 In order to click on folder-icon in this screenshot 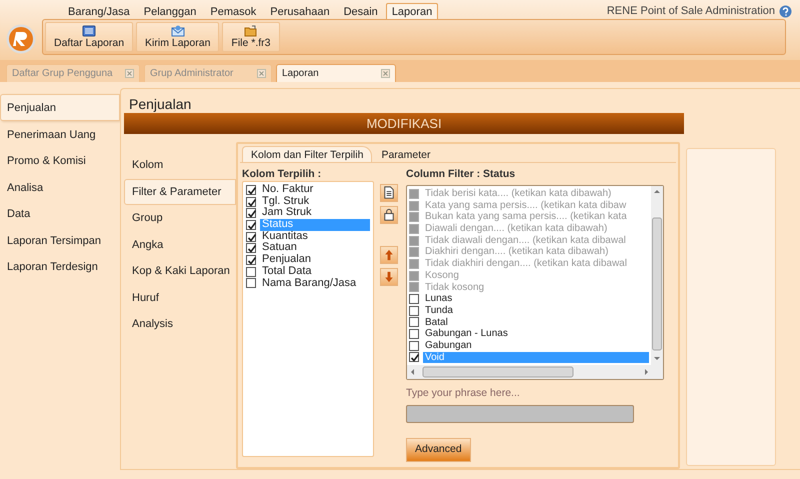, I will do `click(251, 30)`.